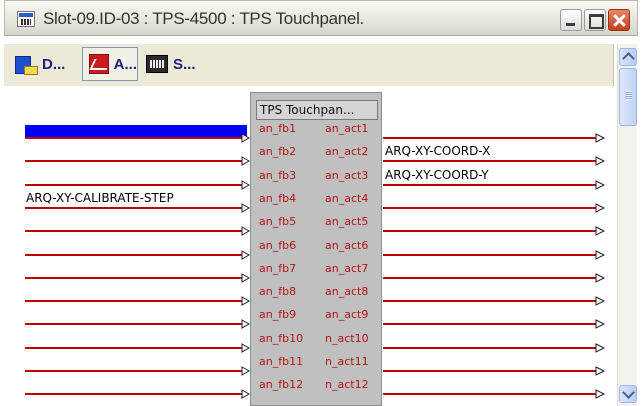  What do you see at coordinates (628, 57) in the screenshot?
I see `scroll-up-button` at bounding box center [628, 57].